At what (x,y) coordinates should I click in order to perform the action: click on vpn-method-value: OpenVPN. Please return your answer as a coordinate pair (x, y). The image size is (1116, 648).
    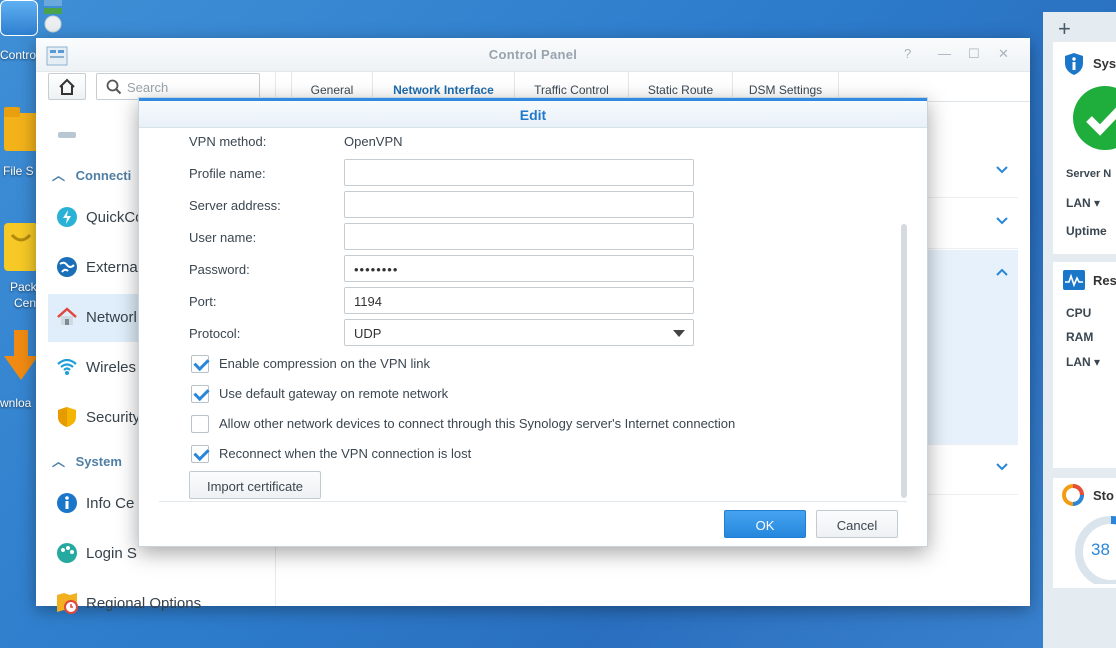
    Looking at the image, I should click on (373, 141).